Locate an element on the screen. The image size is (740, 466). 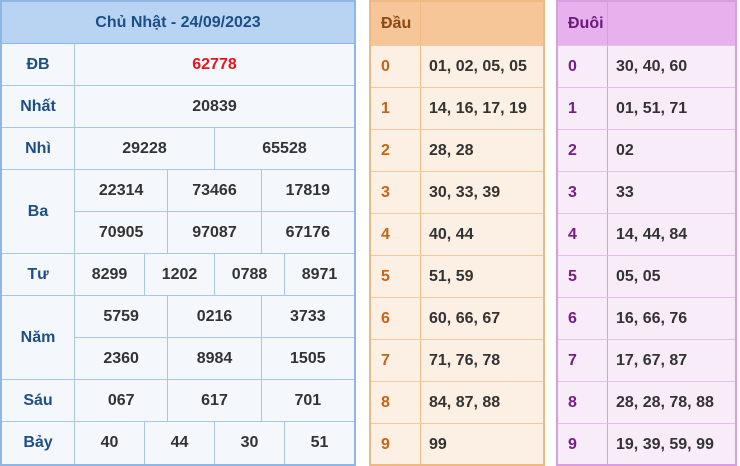
prize-number: 1202 is located at coordinates (179, 274).